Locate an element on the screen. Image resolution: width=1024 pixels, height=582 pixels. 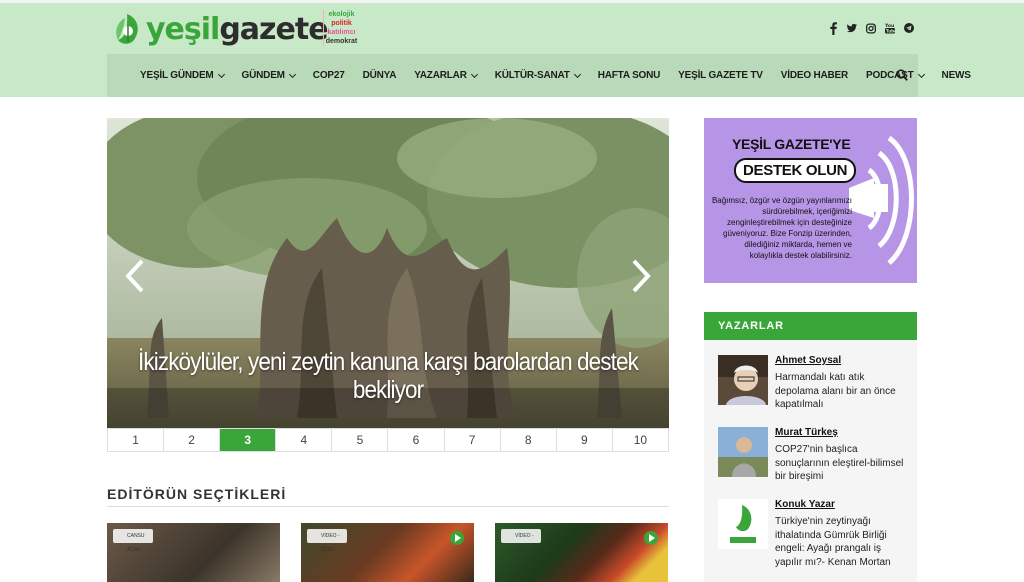
slider-page-button: 4 is located at coordinates (304, 440).